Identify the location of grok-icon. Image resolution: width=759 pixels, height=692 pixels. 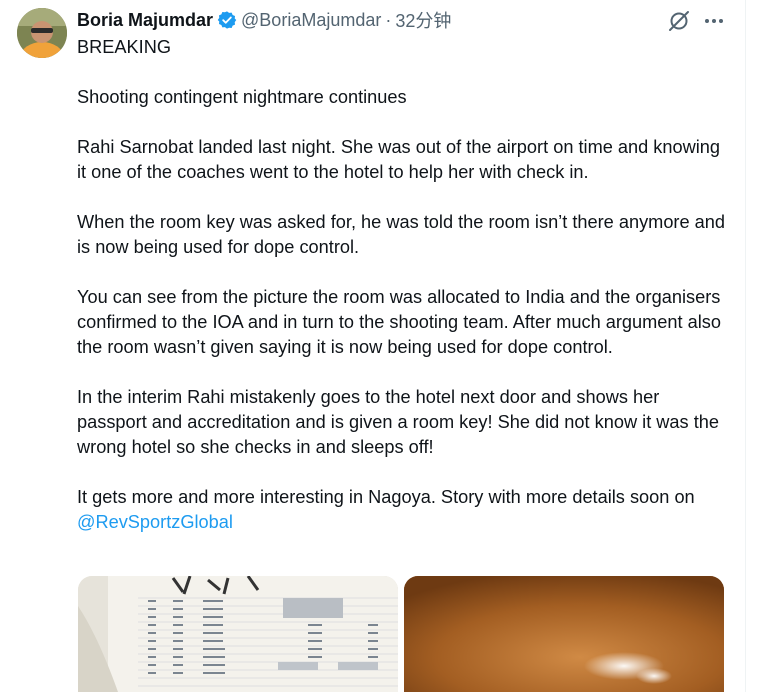
(679, 21).